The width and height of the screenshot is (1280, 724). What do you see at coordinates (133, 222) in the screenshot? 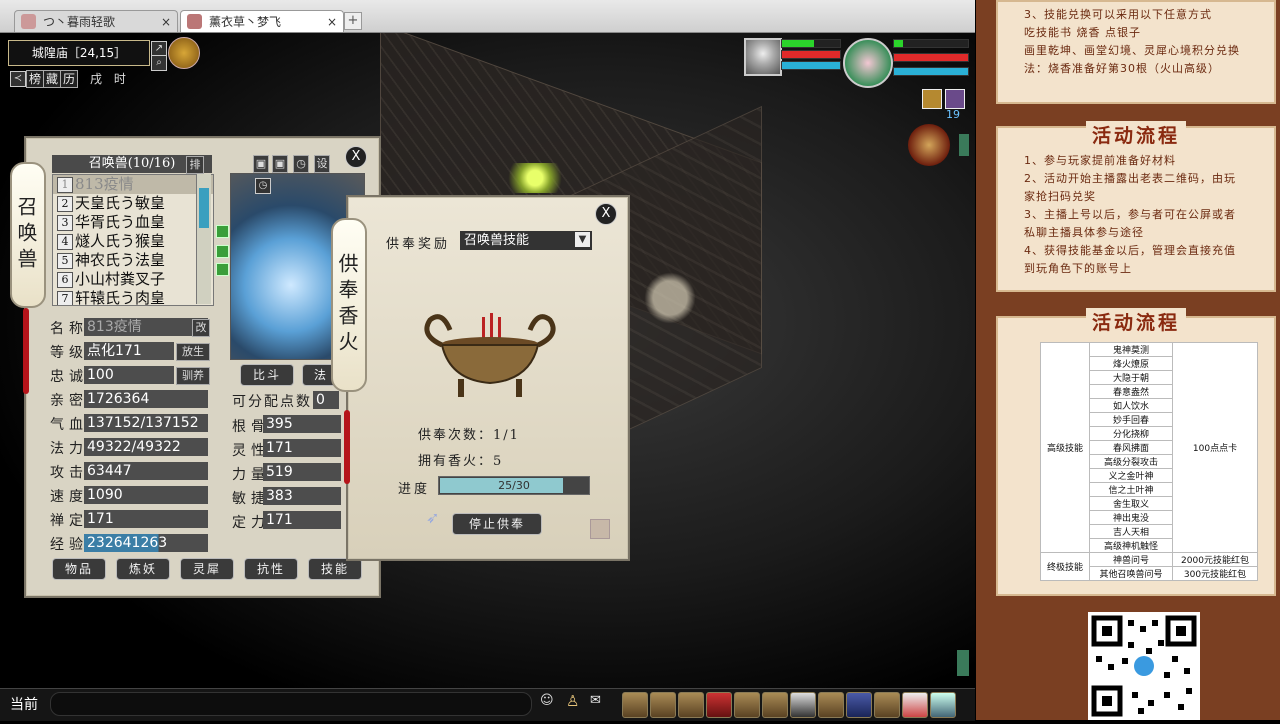
I see `list-item: 3 华胥氏う血皇` at bounding box center [133, 222].